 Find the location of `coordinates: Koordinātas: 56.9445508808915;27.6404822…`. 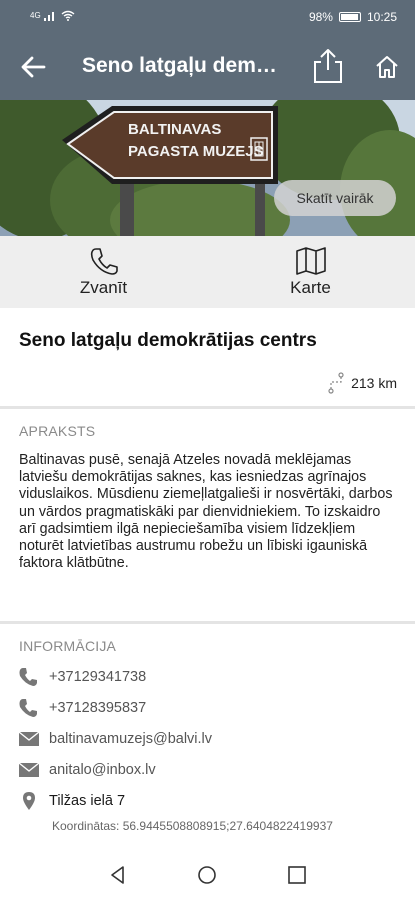

coordinates: Koordinātas: 56.9445508808915;27.6404822… is located at coordinates (192, 826).